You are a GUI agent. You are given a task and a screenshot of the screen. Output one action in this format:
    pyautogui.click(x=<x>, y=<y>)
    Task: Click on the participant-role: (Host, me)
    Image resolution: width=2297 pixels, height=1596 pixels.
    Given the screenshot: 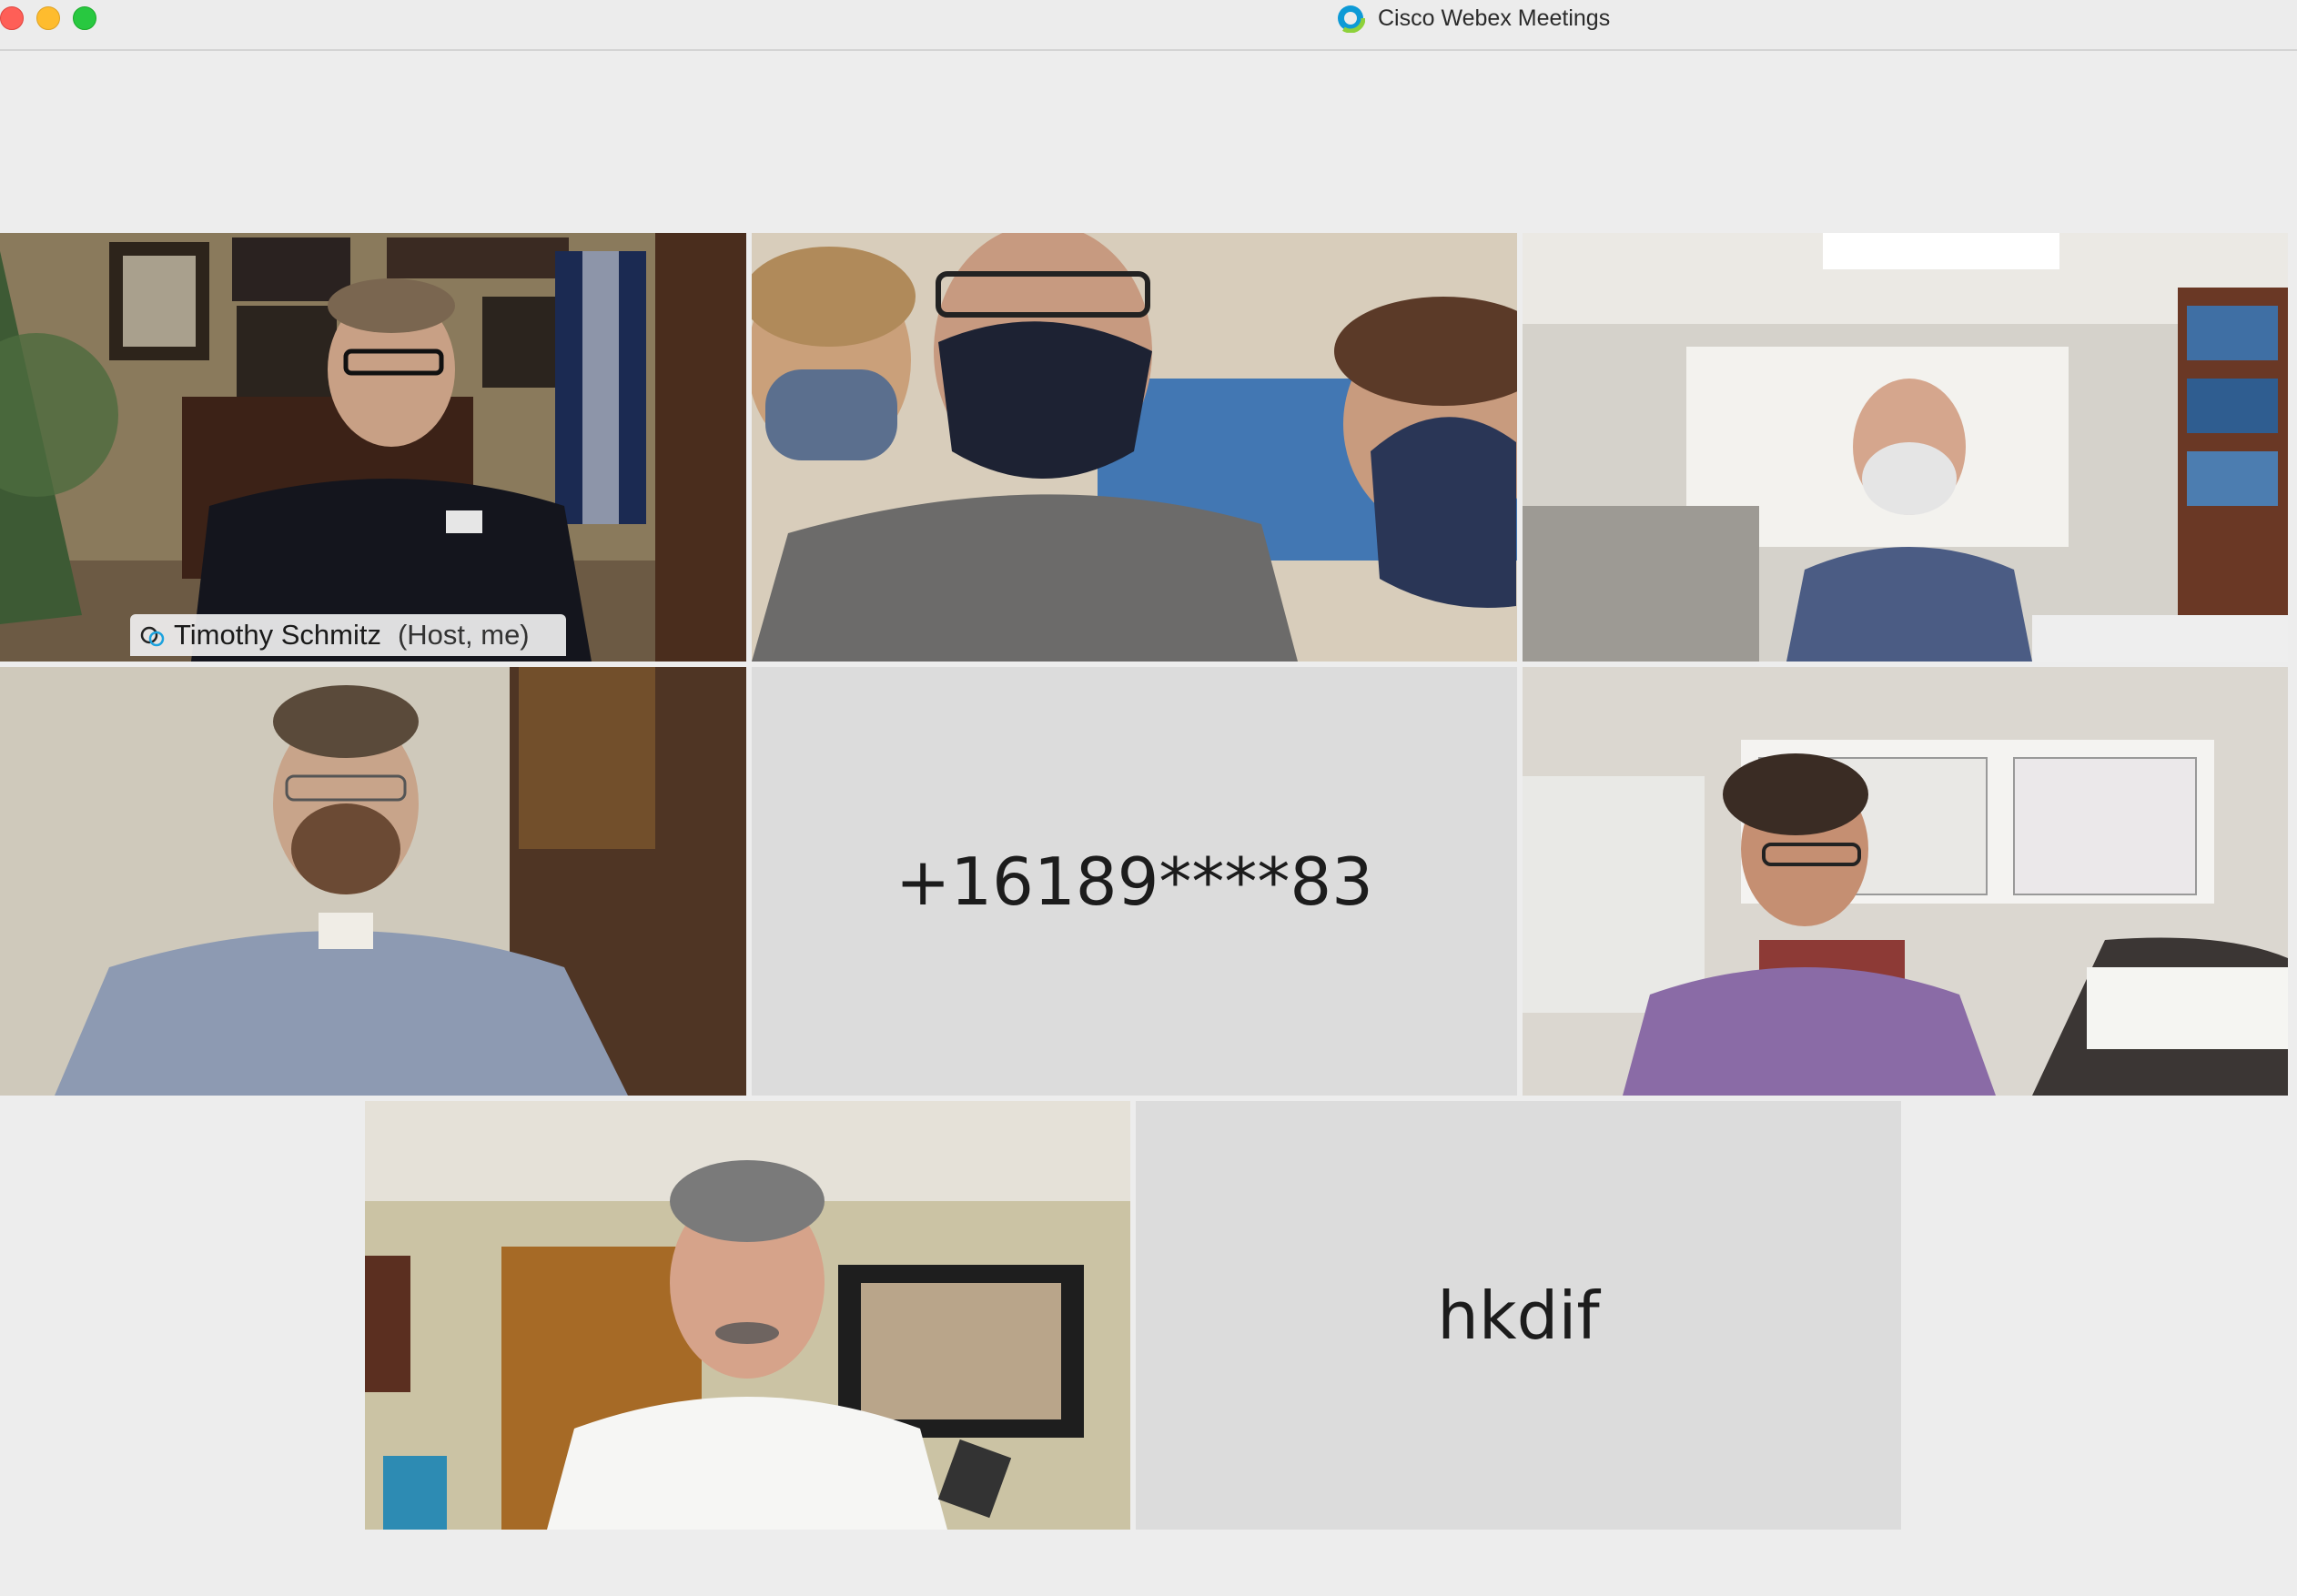 What is the action you would take?
    pyautogui.click(x=463, y=635)
    